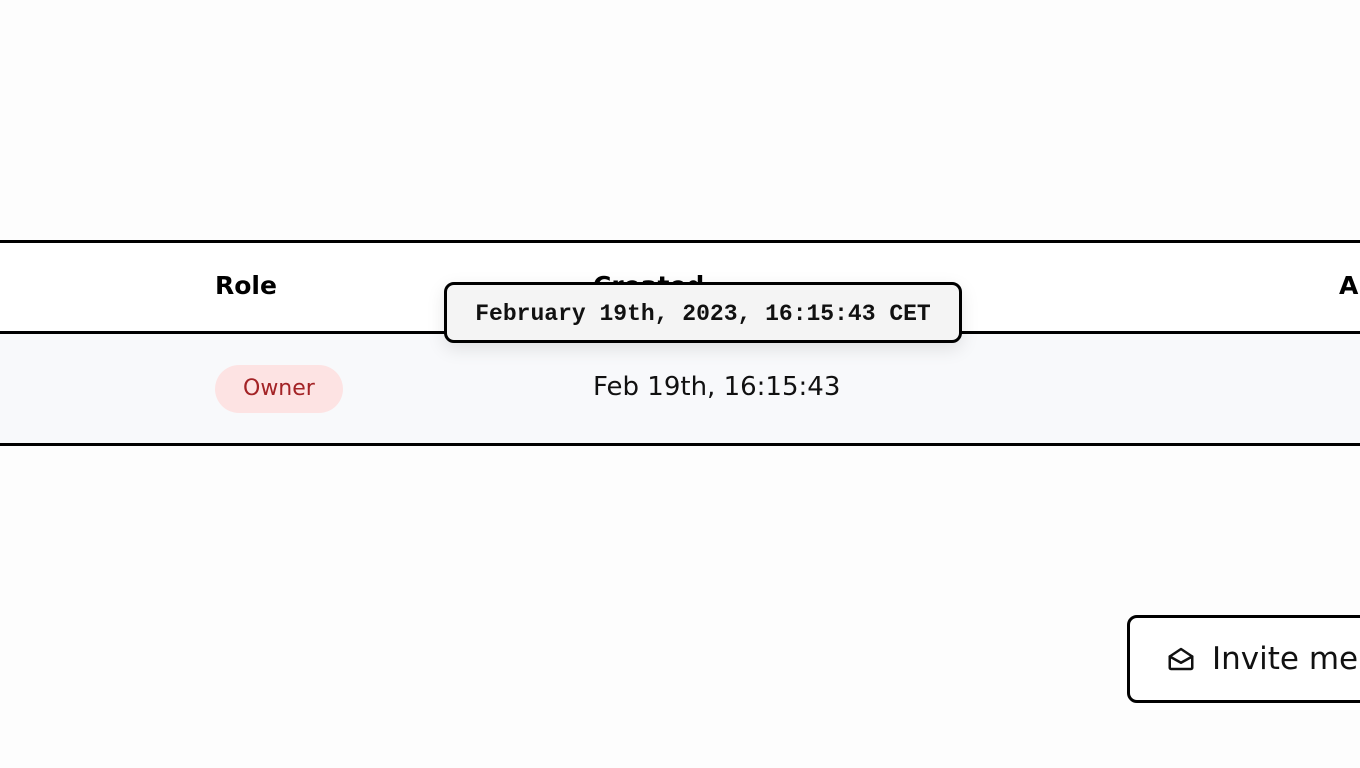 This screenshot has width=1360, height=768. What do you see at coordinates (1349, 285) in the screenshot?
I see `column-header-actions: A` at bounding box center [1349, 285].